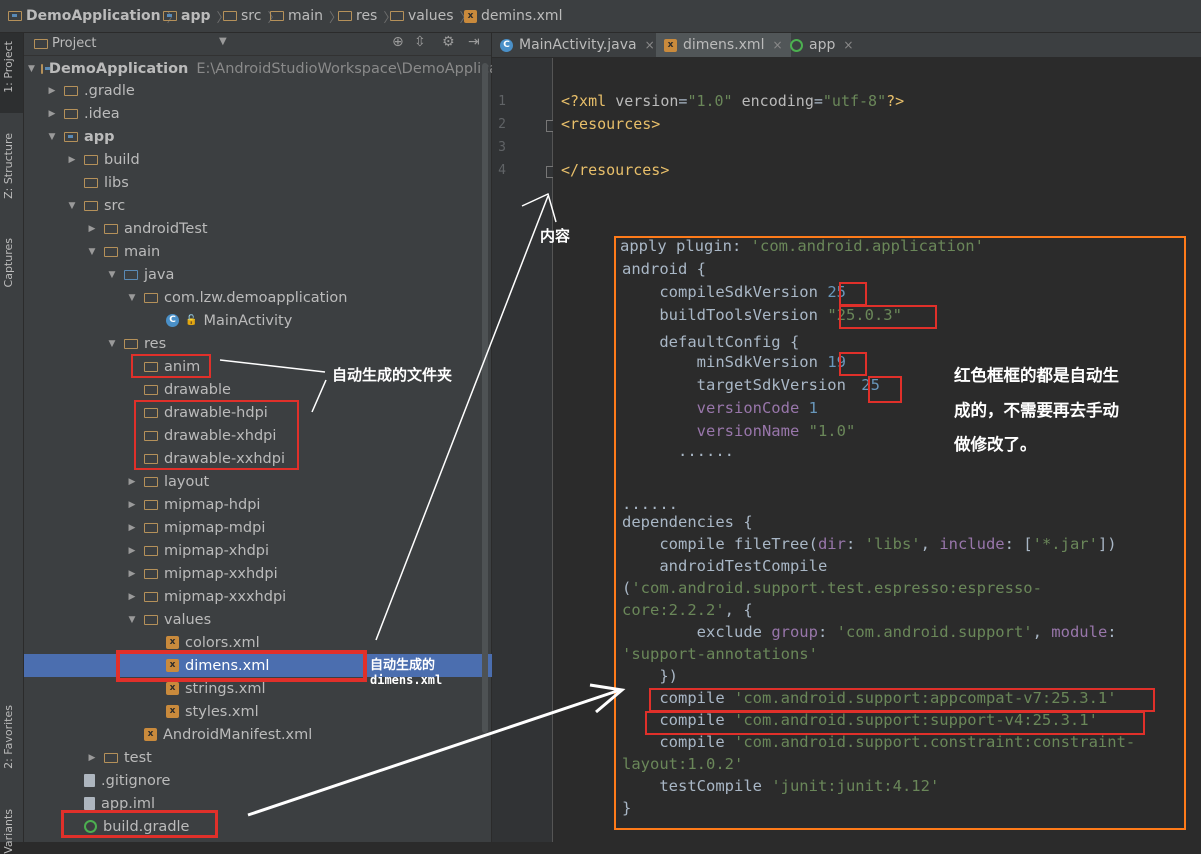  Describe the element at coordinates (462, 418) in the screenshot. I see `arrow-to-content` at that location.